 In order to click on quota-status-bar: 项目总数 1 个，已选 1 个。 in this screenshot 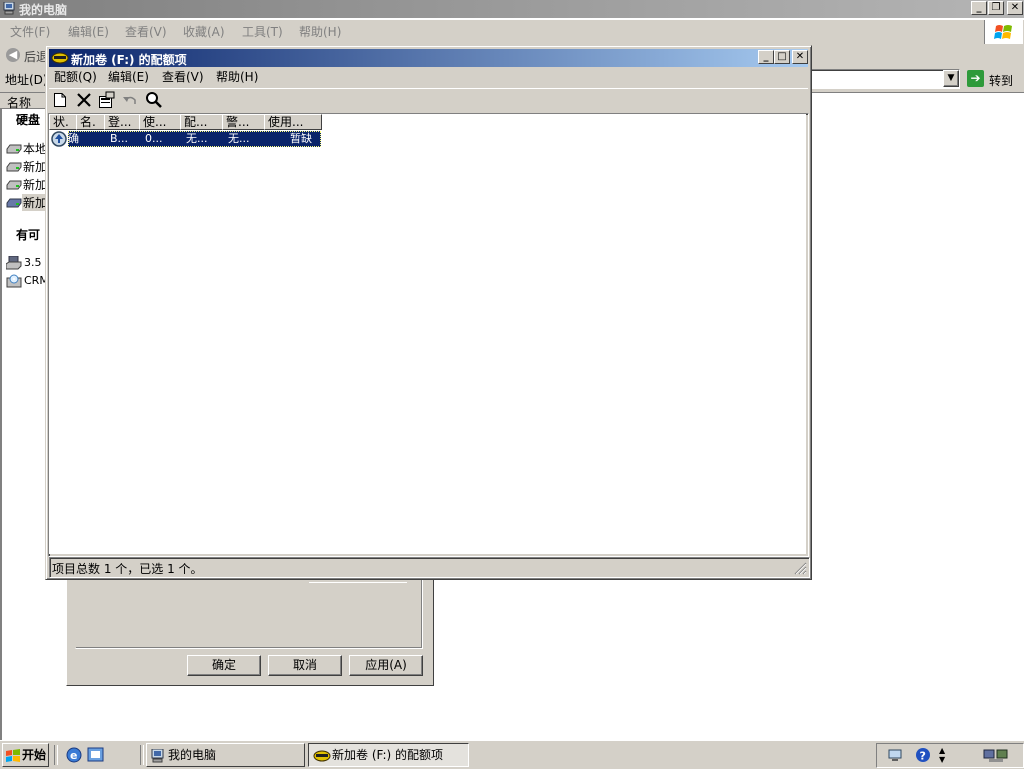, I will do `click(429, 567)`.